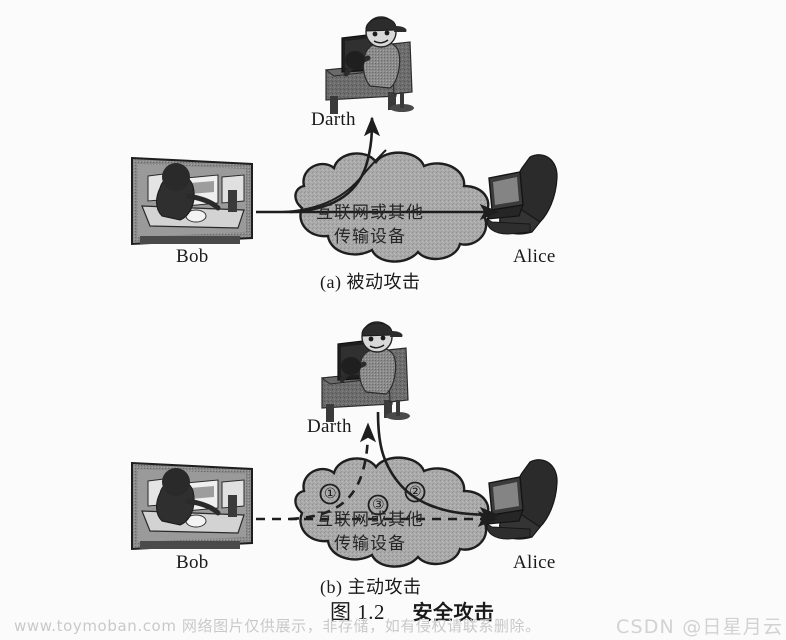  I want to click on step-marker-1-text: ①, so click(330, 494).